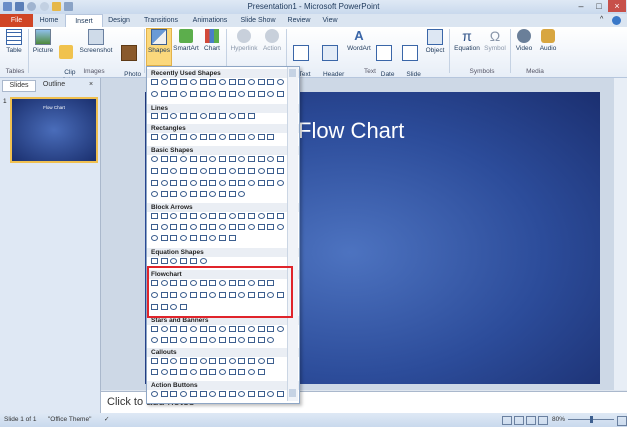 The image size is (627, 427). What do you see at coordinates (272, 41) in the screenshot?
I see `action-button: Action` at bounding box center [272, 41].